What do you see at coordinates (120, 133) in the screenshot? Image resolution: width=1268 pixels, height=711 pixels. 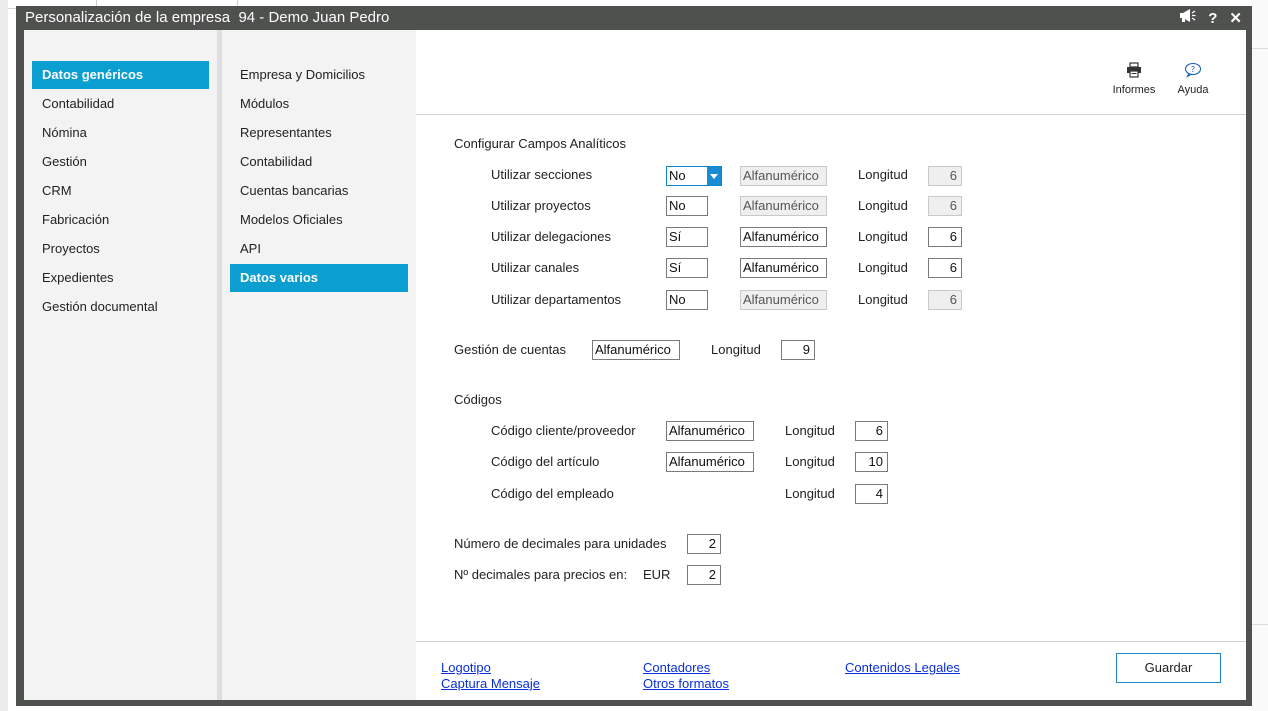 I see `nav-item-nomina: Nómina` at bounding box center [120, 133].